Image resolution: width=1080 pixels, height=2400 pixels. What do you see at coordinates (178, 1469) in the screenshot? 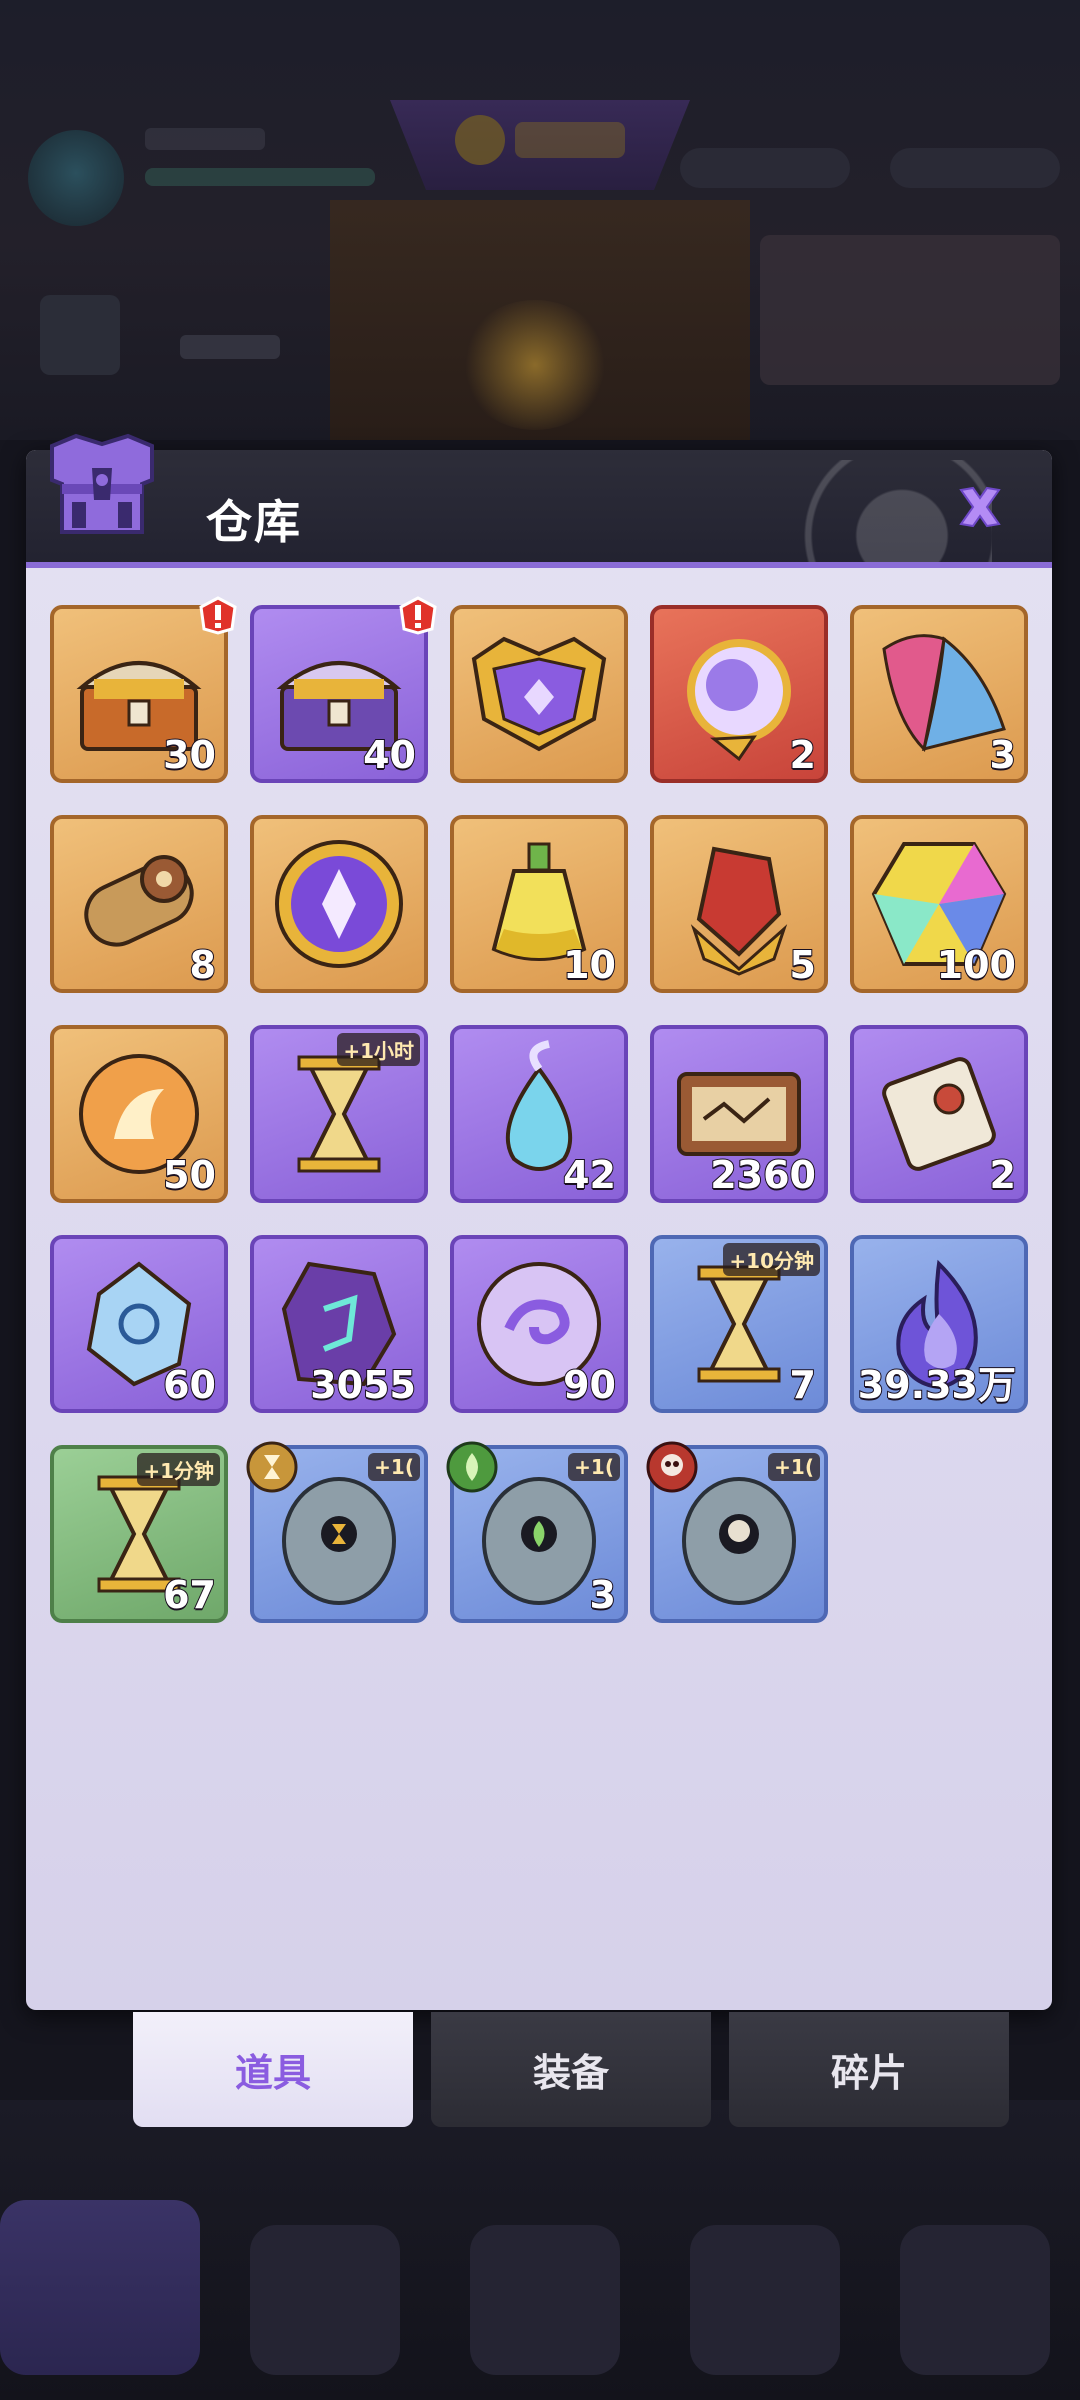
I see `duration-tag: +1分钟` at bounding box center [178, 1469].